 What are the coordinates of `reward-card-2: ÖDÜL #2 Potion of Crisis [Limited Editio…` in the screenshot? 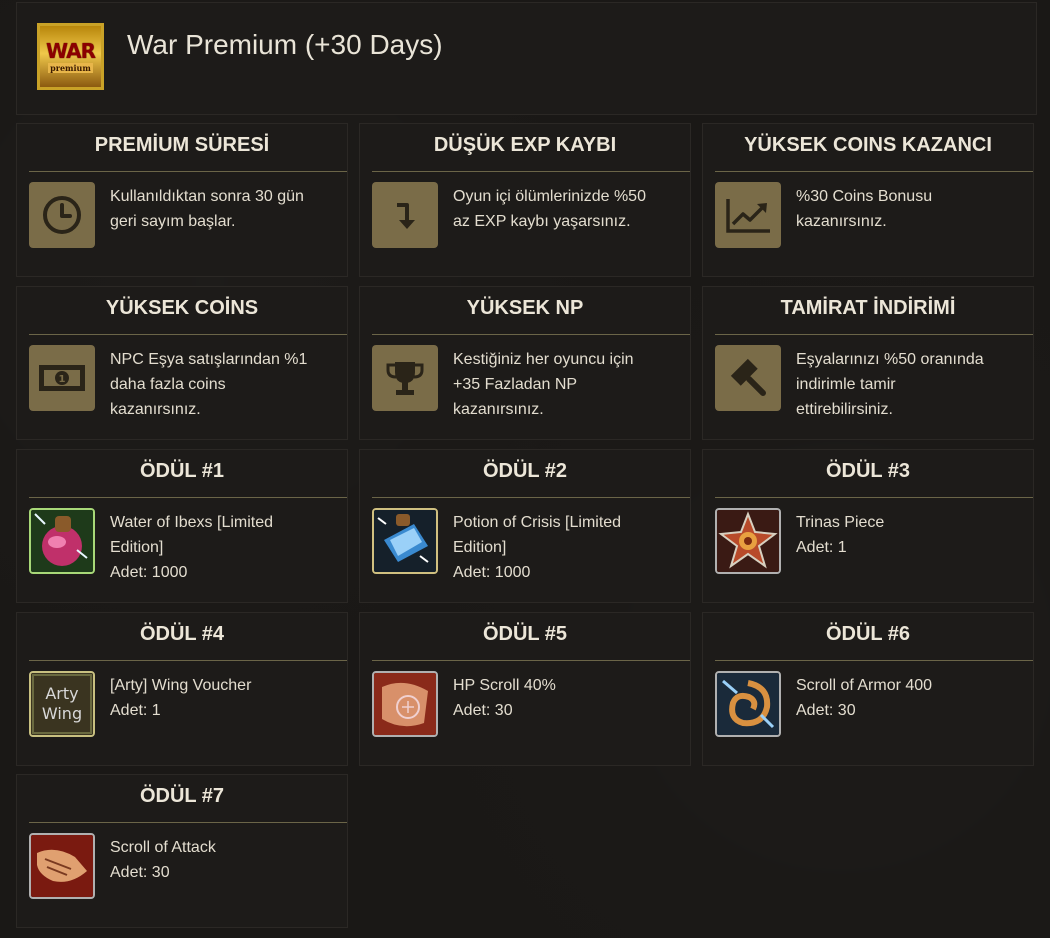 It's located at (525, 526).